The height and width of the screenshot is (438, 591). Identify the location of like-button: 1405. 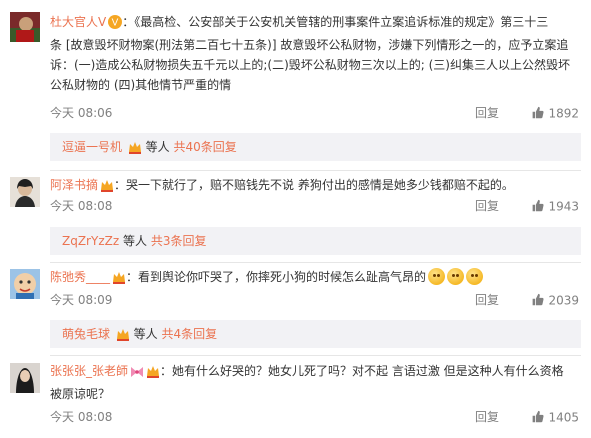
(555, 417).